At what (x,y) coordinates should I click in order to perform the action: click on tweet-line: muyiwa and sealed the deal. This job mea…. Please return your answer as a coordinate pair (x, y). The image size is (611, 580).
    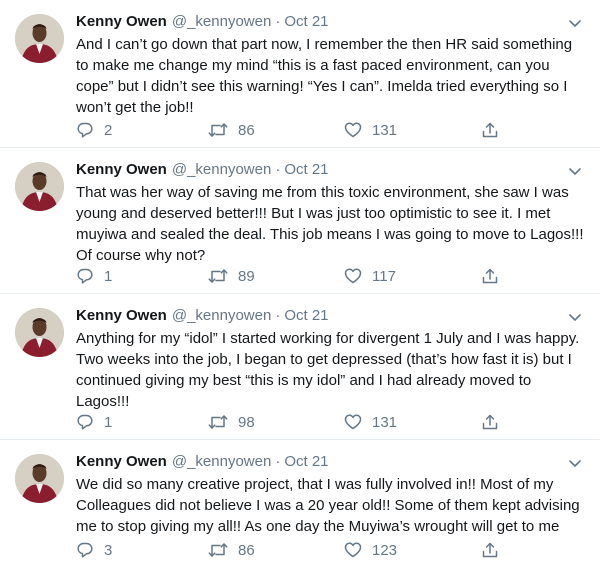
    Looking at the image, I should click on (330, 234).